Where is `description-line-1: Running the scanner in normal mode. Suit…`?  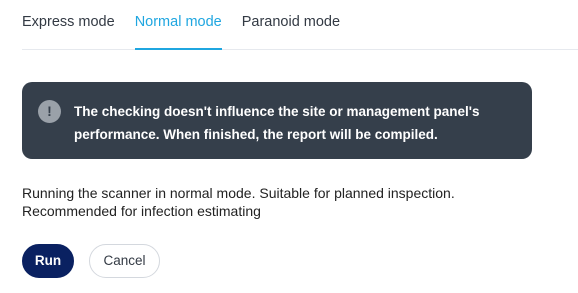 description-line-1: Running the scanner in normal mode. Suit… is located at coordinates (238, 193).